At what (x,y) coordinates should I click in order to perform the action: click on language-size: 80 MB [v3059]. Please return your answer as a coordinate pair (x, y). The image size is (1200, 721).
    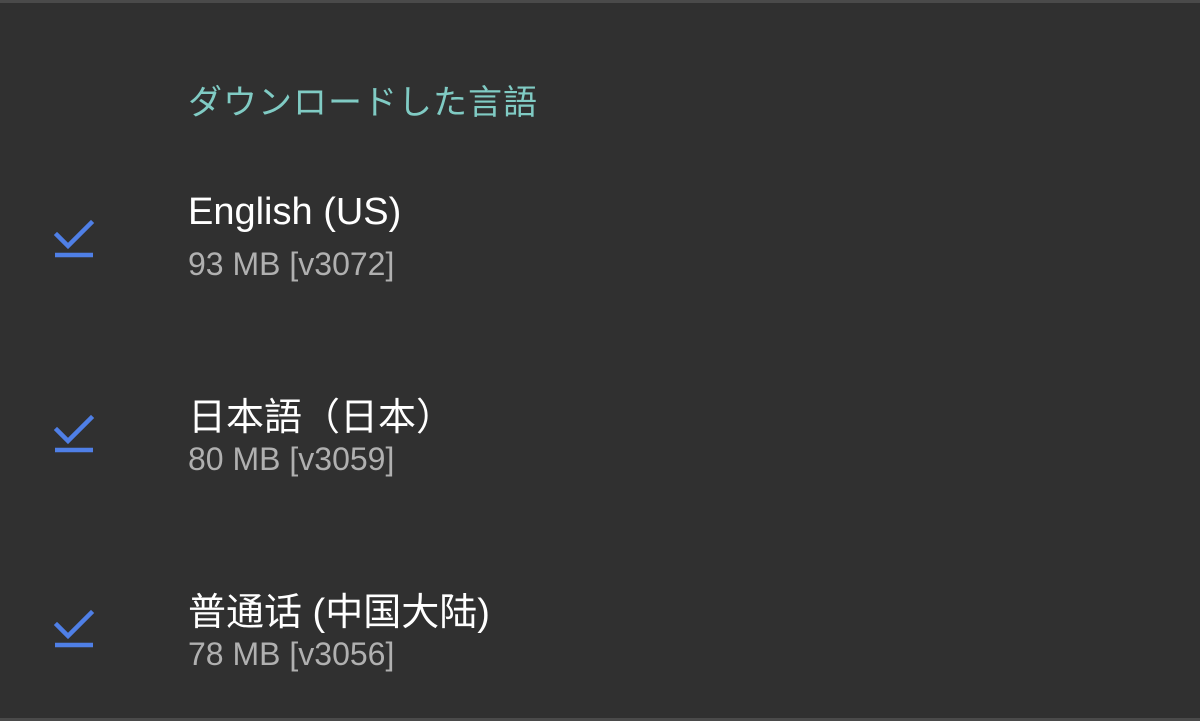
    Looking at the image, I should click on (291, 459).